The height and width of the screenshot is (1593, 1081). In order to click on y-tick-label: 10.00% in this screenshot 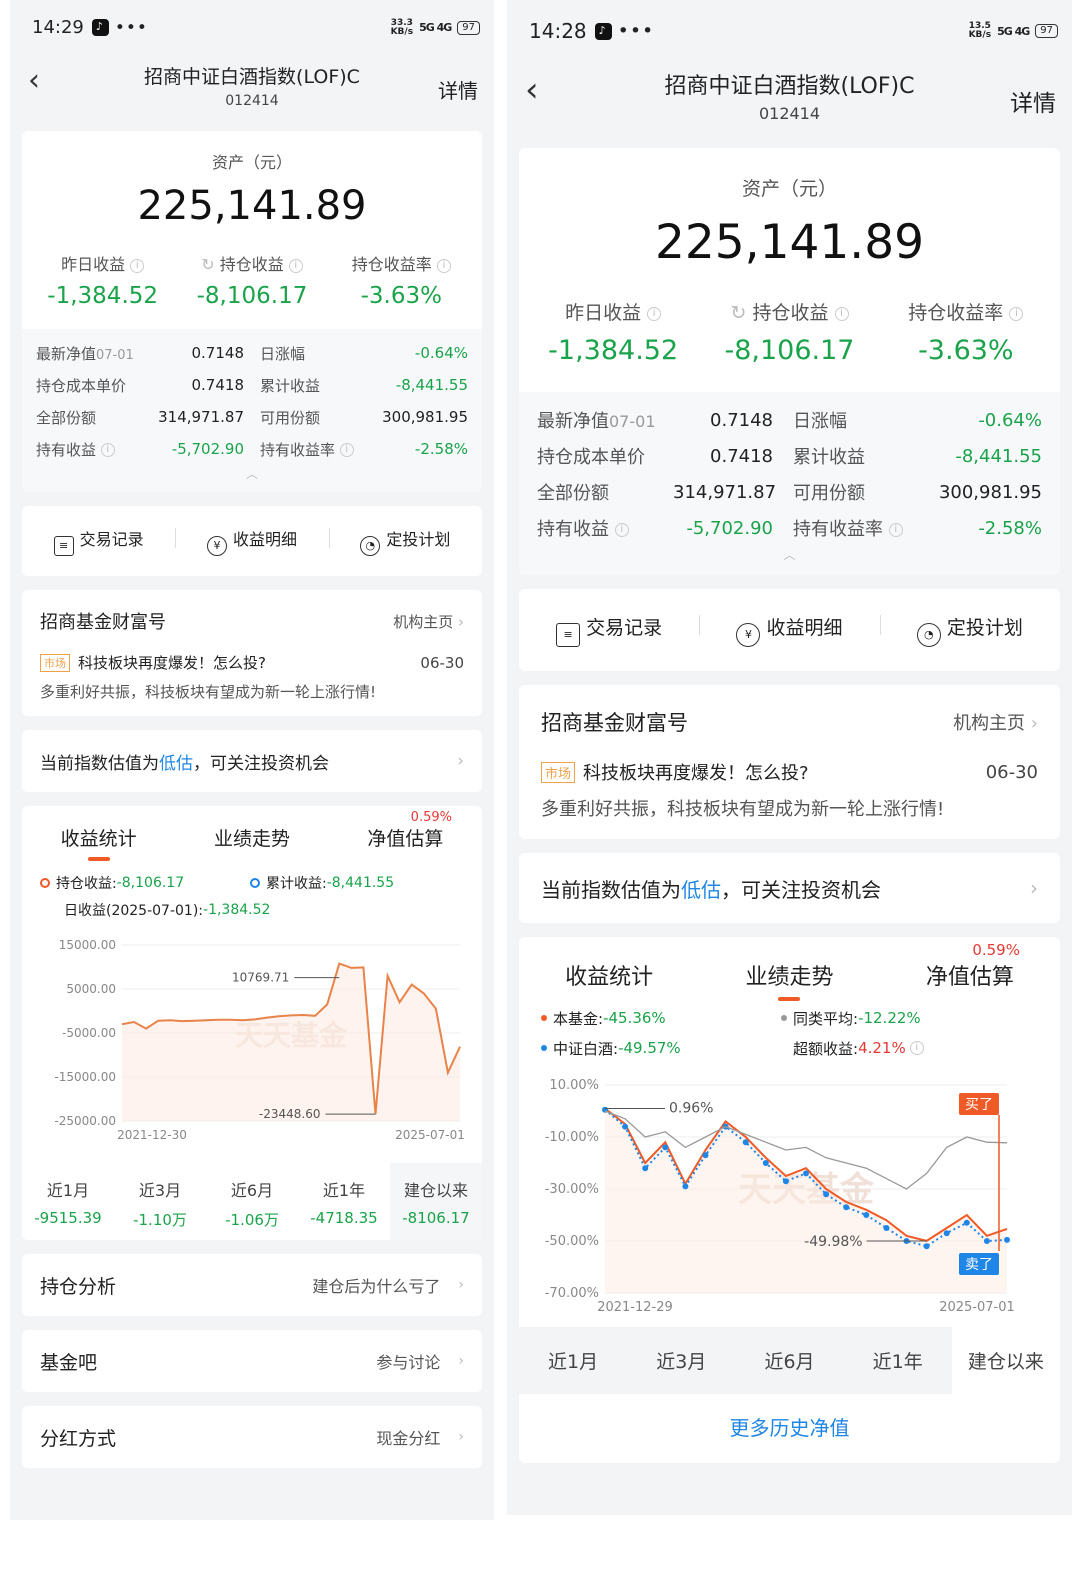, I will do `click(574, 1085)`.